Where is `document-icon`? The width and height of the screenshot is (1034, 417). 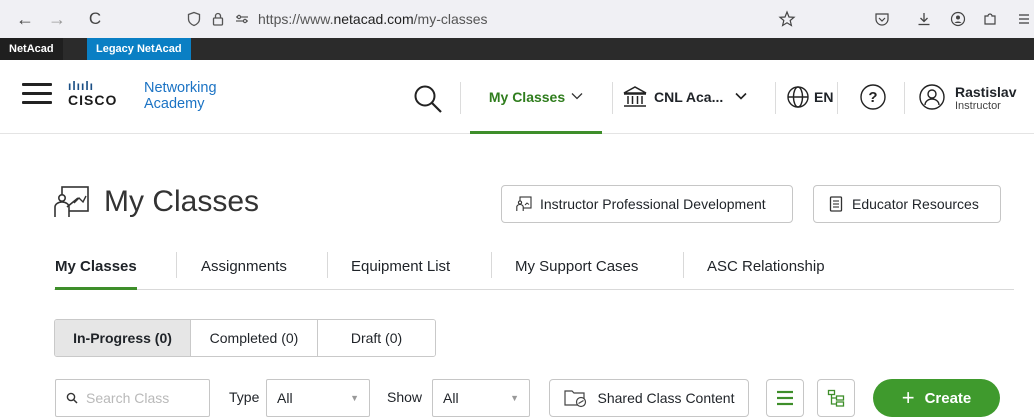
document-icon is located at coordinates (836, 204).